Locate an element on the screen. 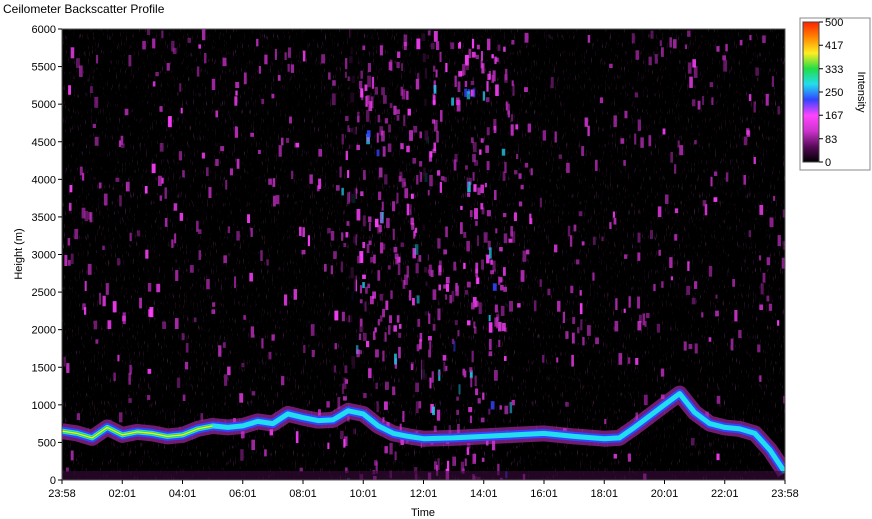 The height and width of the screenshot is (519, 872). x-tick-label: 10:01 is located at coordinates (363, 494).